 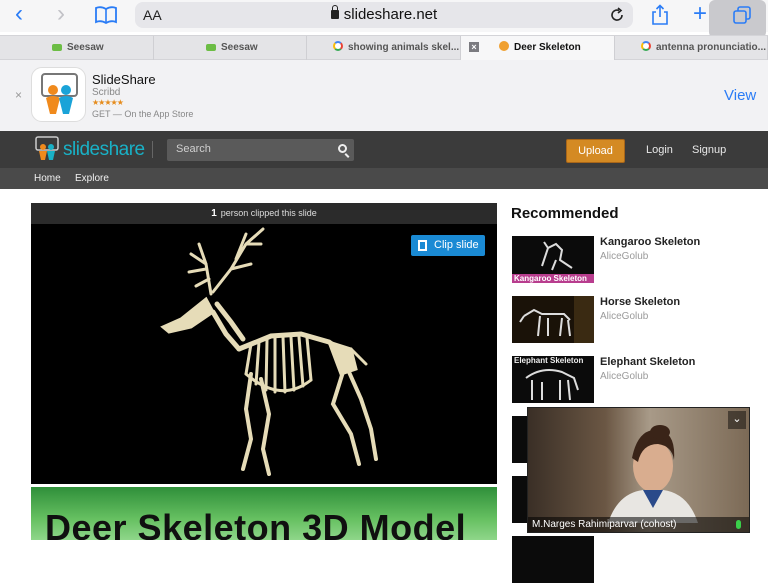 I want to click on tabs-overview-button, so click(x=737, y=19).